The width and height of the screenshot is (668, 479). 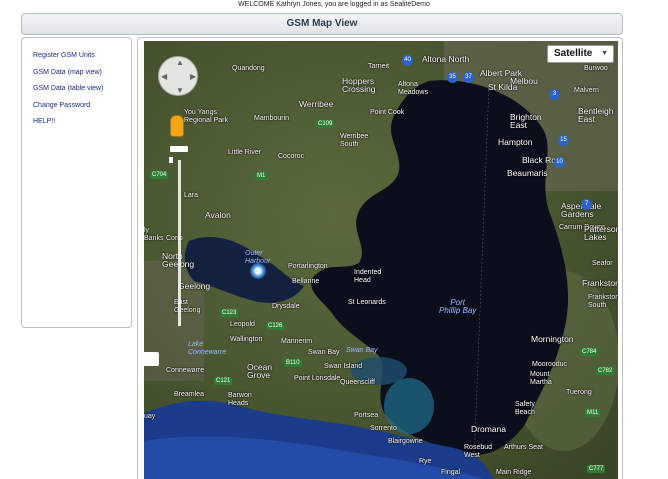 I want to click on zoom-slider-track, so click(x=179, y=243).